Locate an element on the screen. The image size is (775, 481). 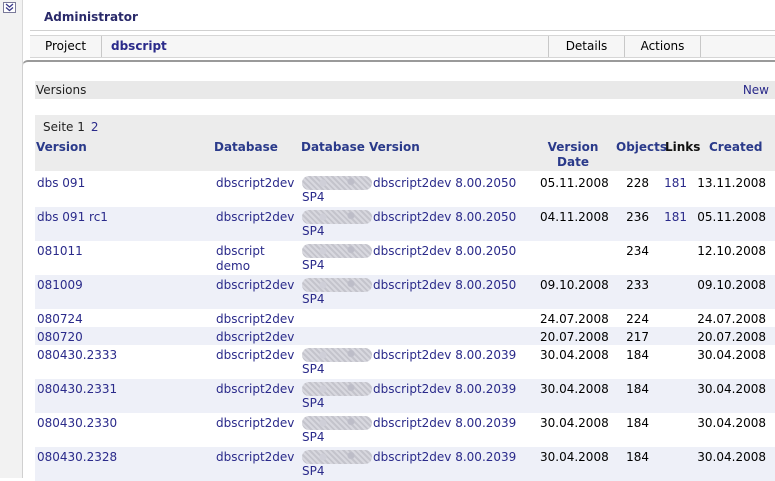
version-link: dbs 091 is located at coordinates (61, 183).